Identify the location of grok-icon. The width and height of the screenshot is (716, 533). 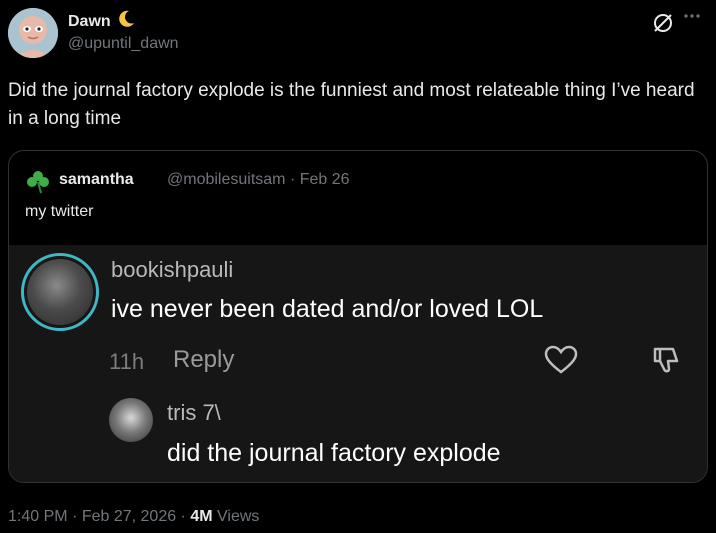
(663, 25).